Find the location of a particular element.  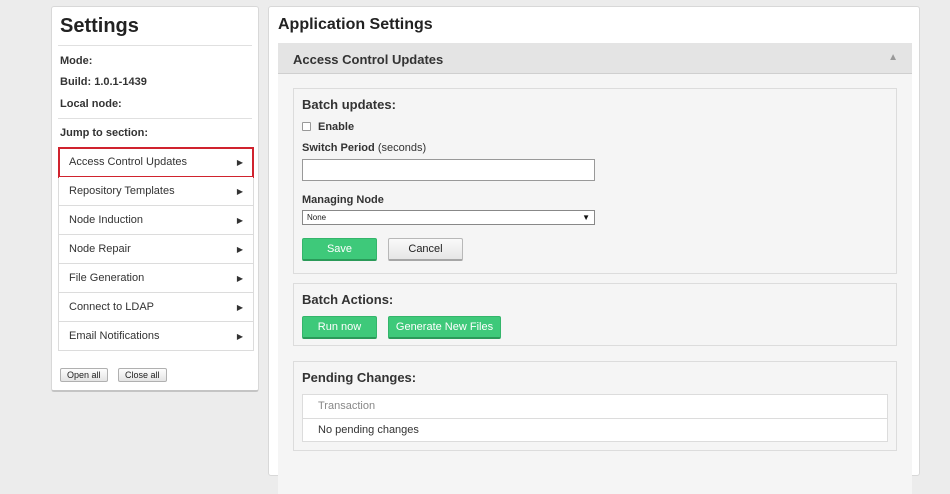

card-title: Pending Changes: is located at coordinates (359, 377).